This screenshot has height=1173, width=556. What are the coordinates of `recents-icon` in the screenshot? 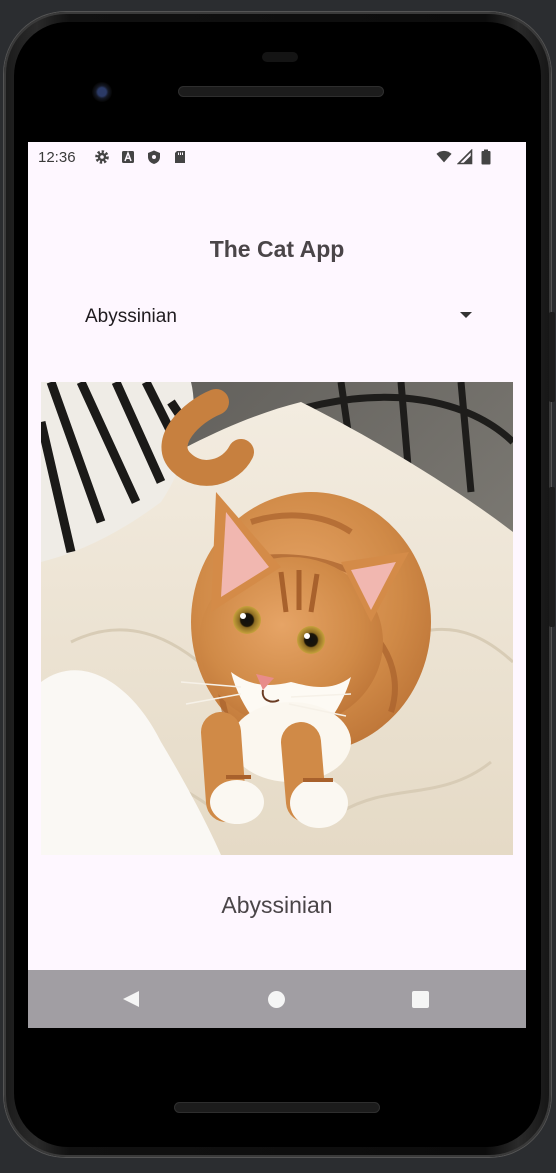 It's located at (420, 999).